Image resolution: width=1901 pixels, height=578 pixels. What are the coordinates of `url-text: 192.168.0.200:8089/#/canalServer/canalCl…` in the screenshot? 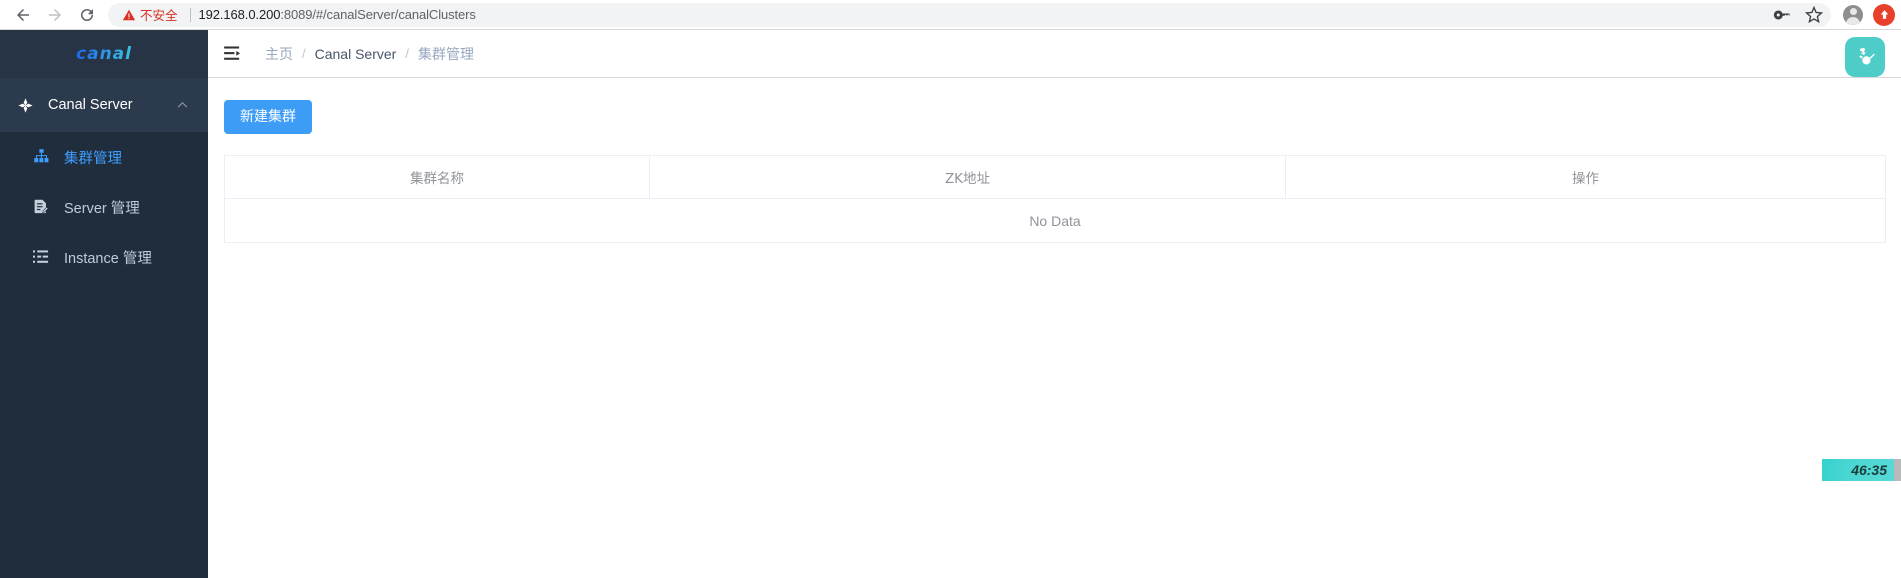 It's located at (337, 14).